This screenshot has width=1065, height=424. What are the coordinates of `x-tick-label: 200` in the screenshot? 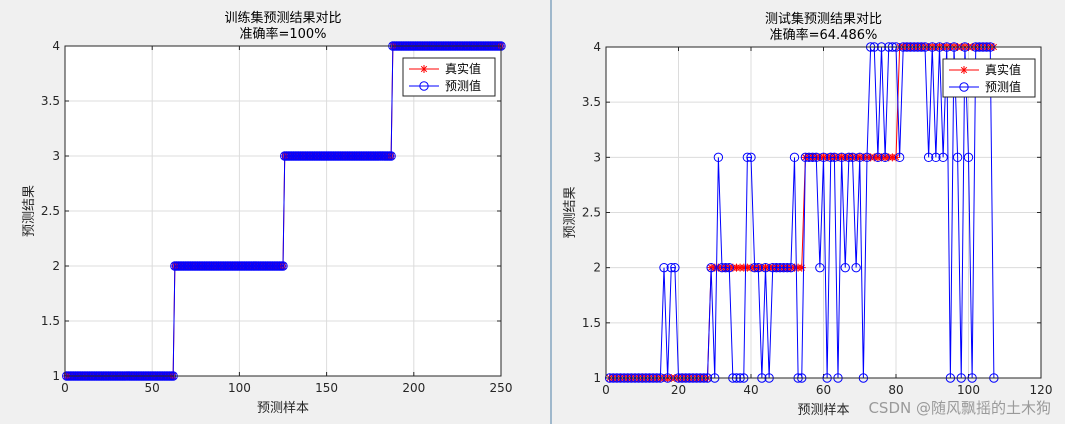 It's located at (413, 388).